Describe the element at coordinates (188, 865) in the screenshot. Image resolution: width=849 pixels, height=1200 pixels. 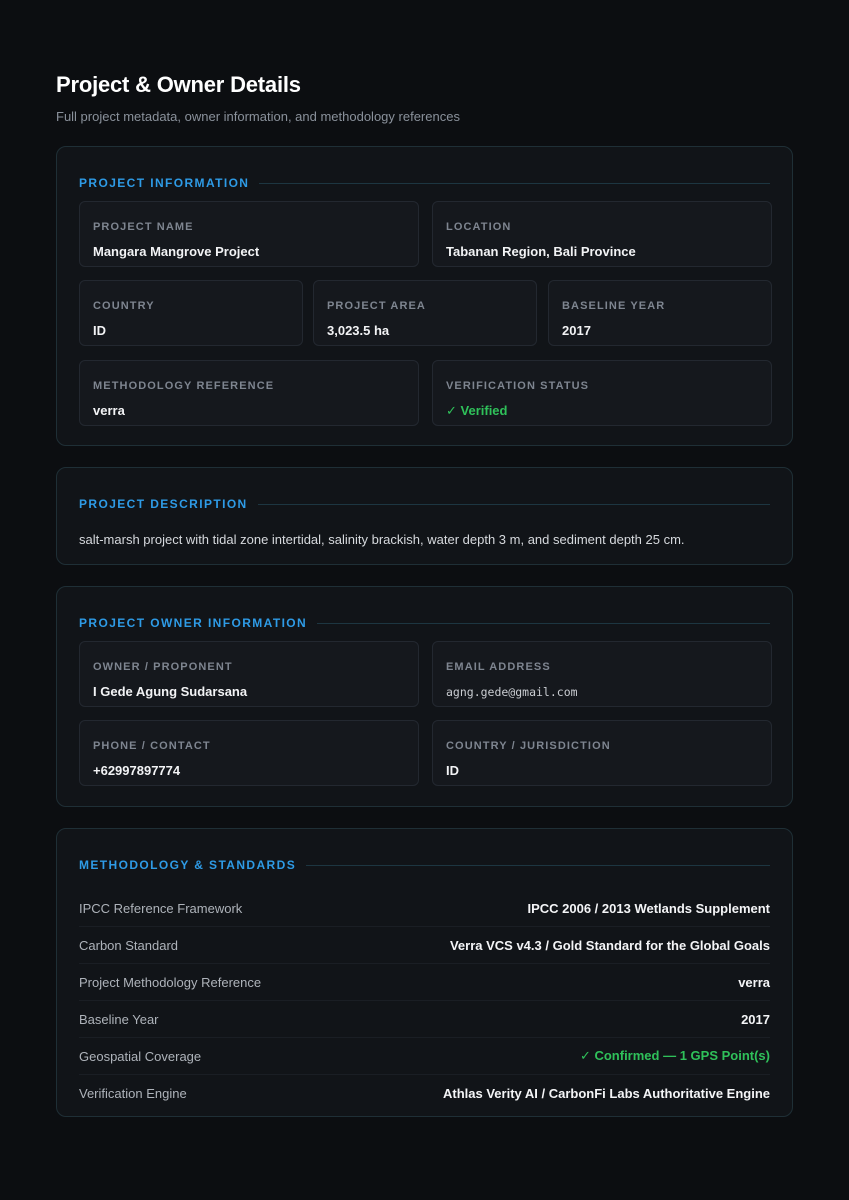
I see `section-title: METHODOLOGY & STANDARDS` at that location.